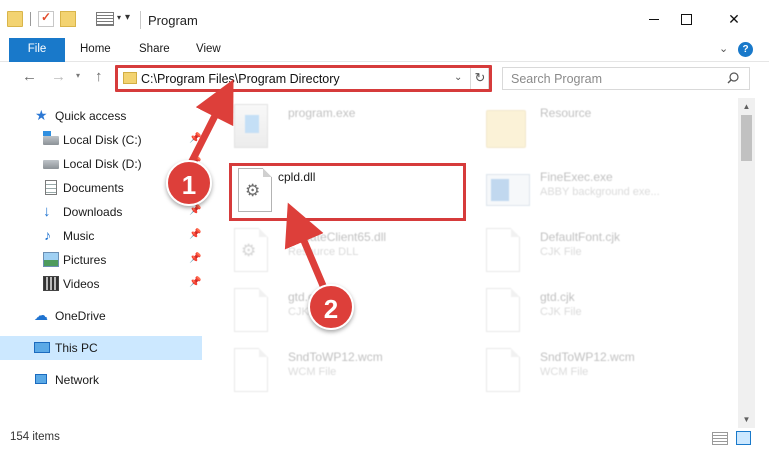 The height and width of the screenshot is (466, 769). Describe the element at coordinates (47, 211) in the screenshot. I see `download-icon: ↓` at that location.